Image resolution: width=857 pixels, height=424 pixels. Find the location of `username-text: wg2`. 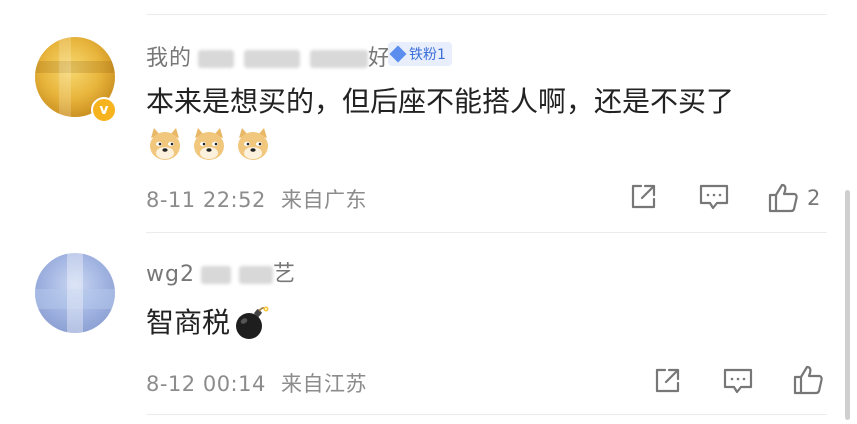

username-text: wg2 is located at coordinates (170, 274).